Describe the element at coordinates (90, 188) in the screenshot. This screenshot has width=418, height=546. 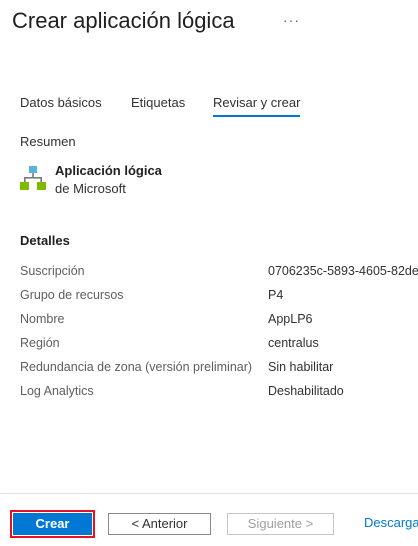
I see `summary-publisher: de Microsoft` at that location.